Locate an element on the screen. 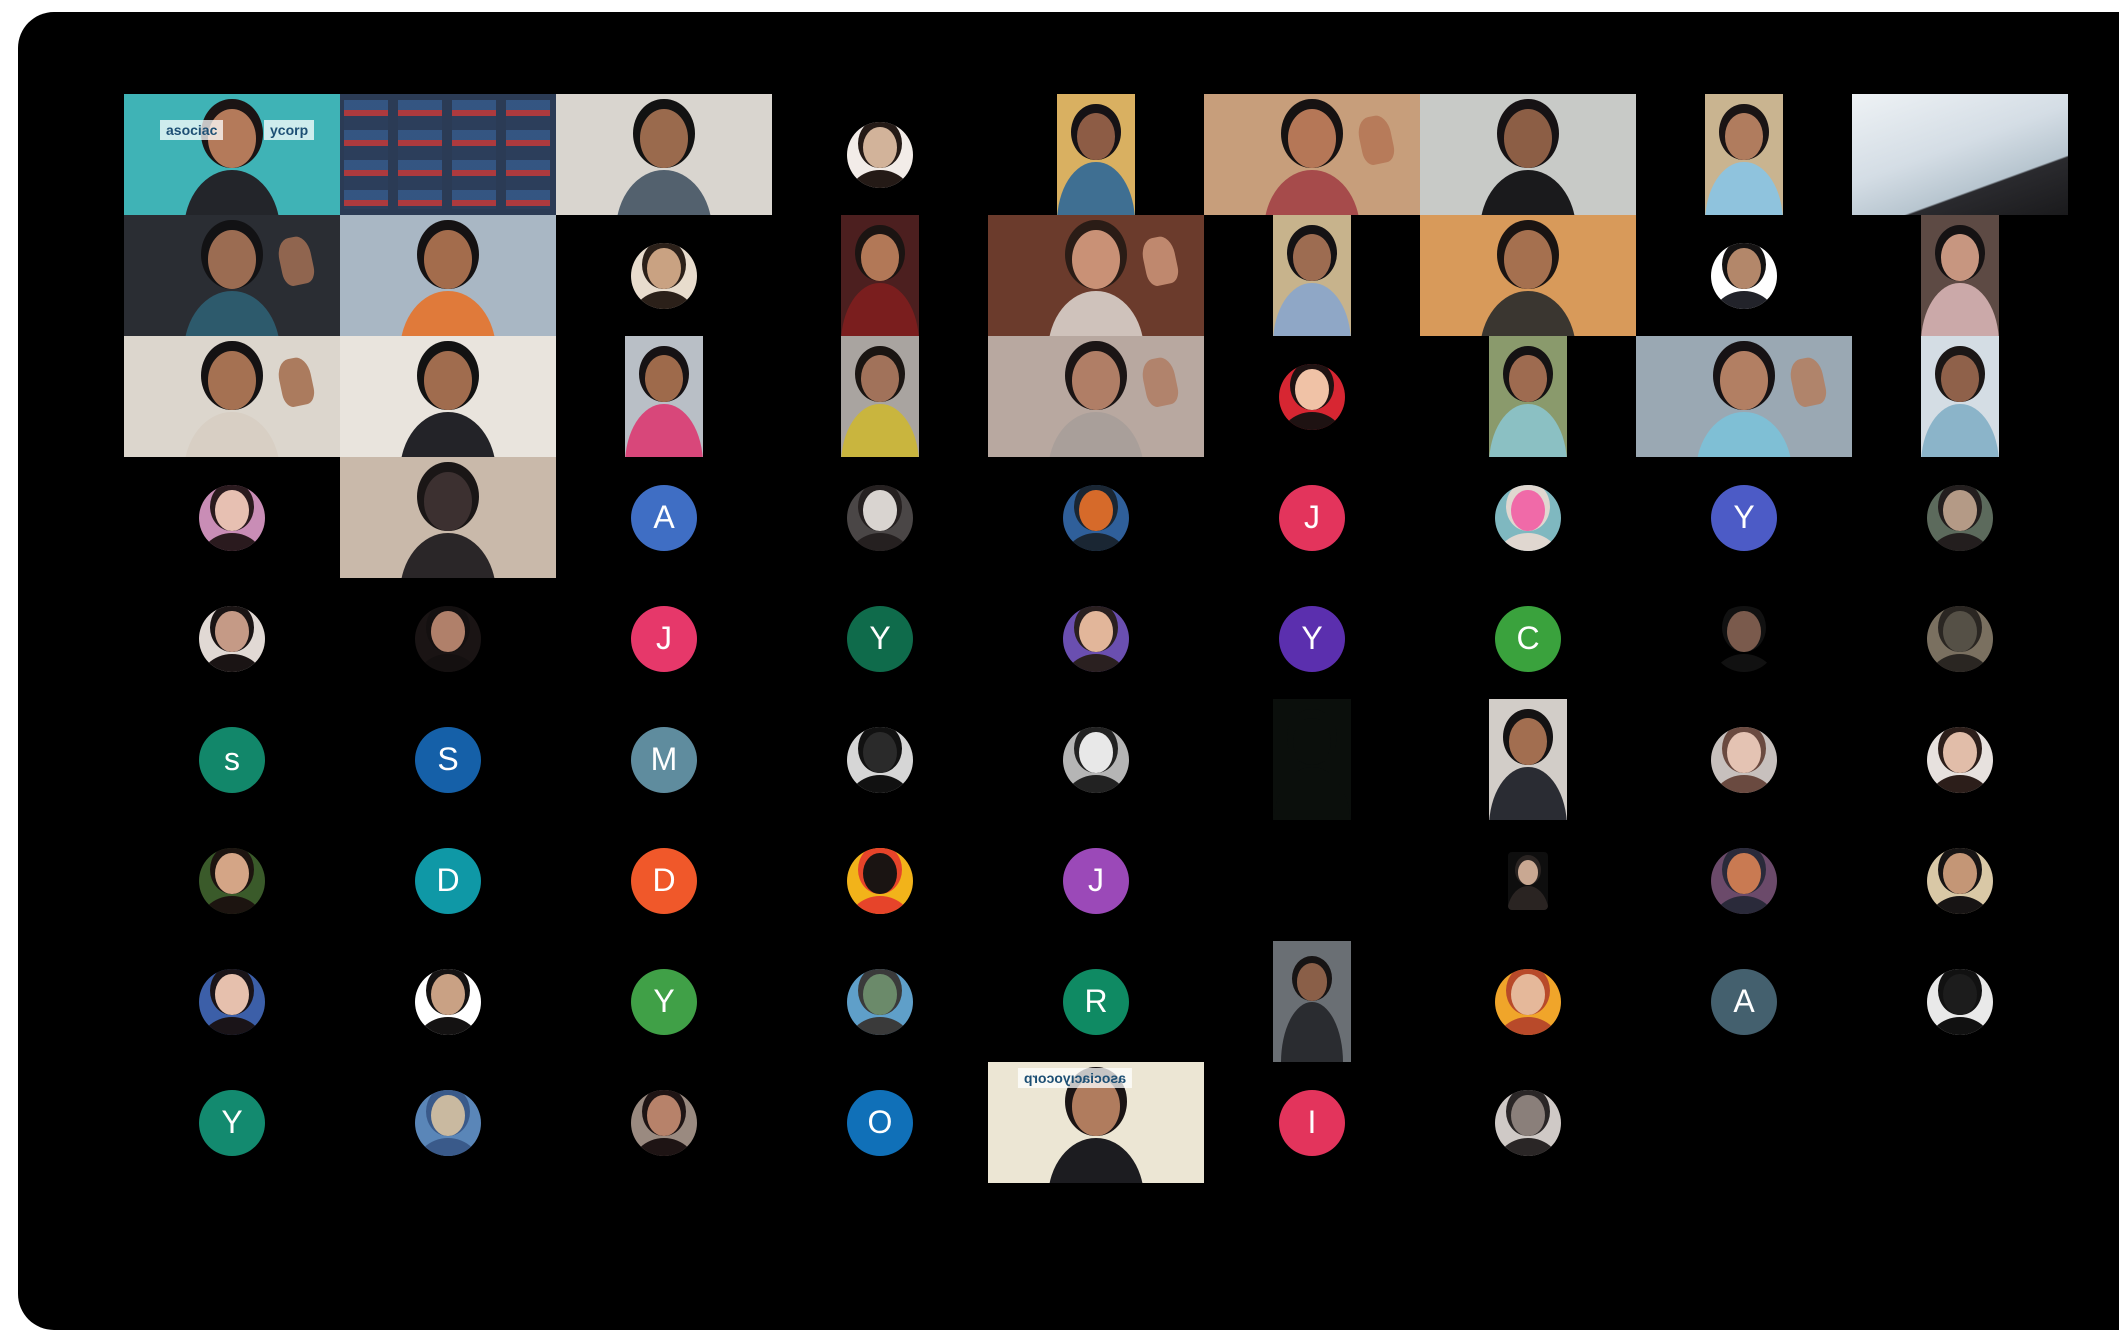 This screenshot has height=1332, width=2119. participant-tile: s is located at coordinates (232, 759).